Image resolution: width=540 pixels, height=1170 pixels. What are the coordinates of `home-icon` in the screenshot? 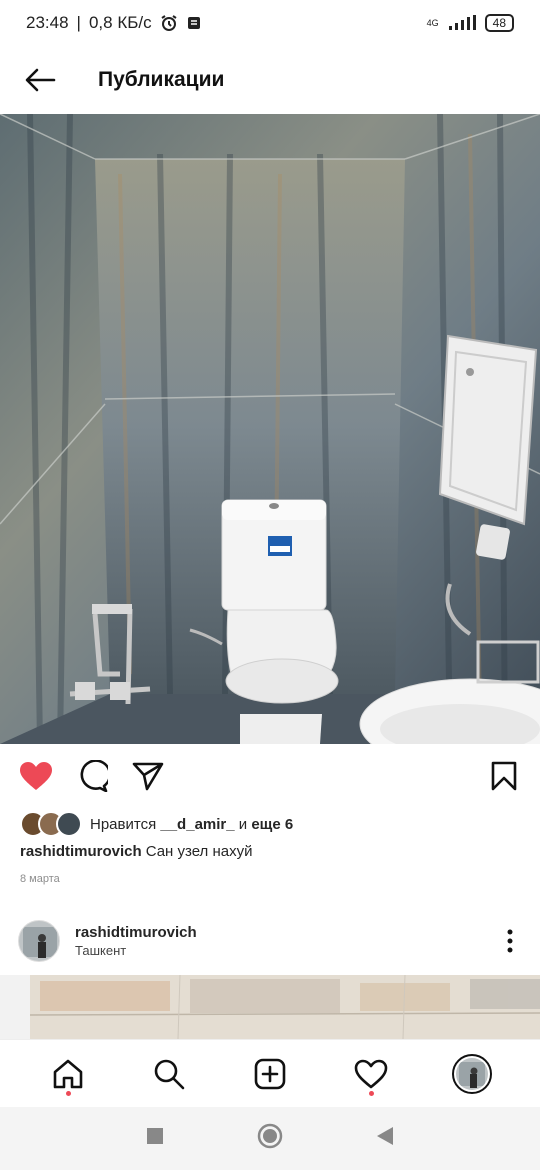 It's located at (68, 1073).